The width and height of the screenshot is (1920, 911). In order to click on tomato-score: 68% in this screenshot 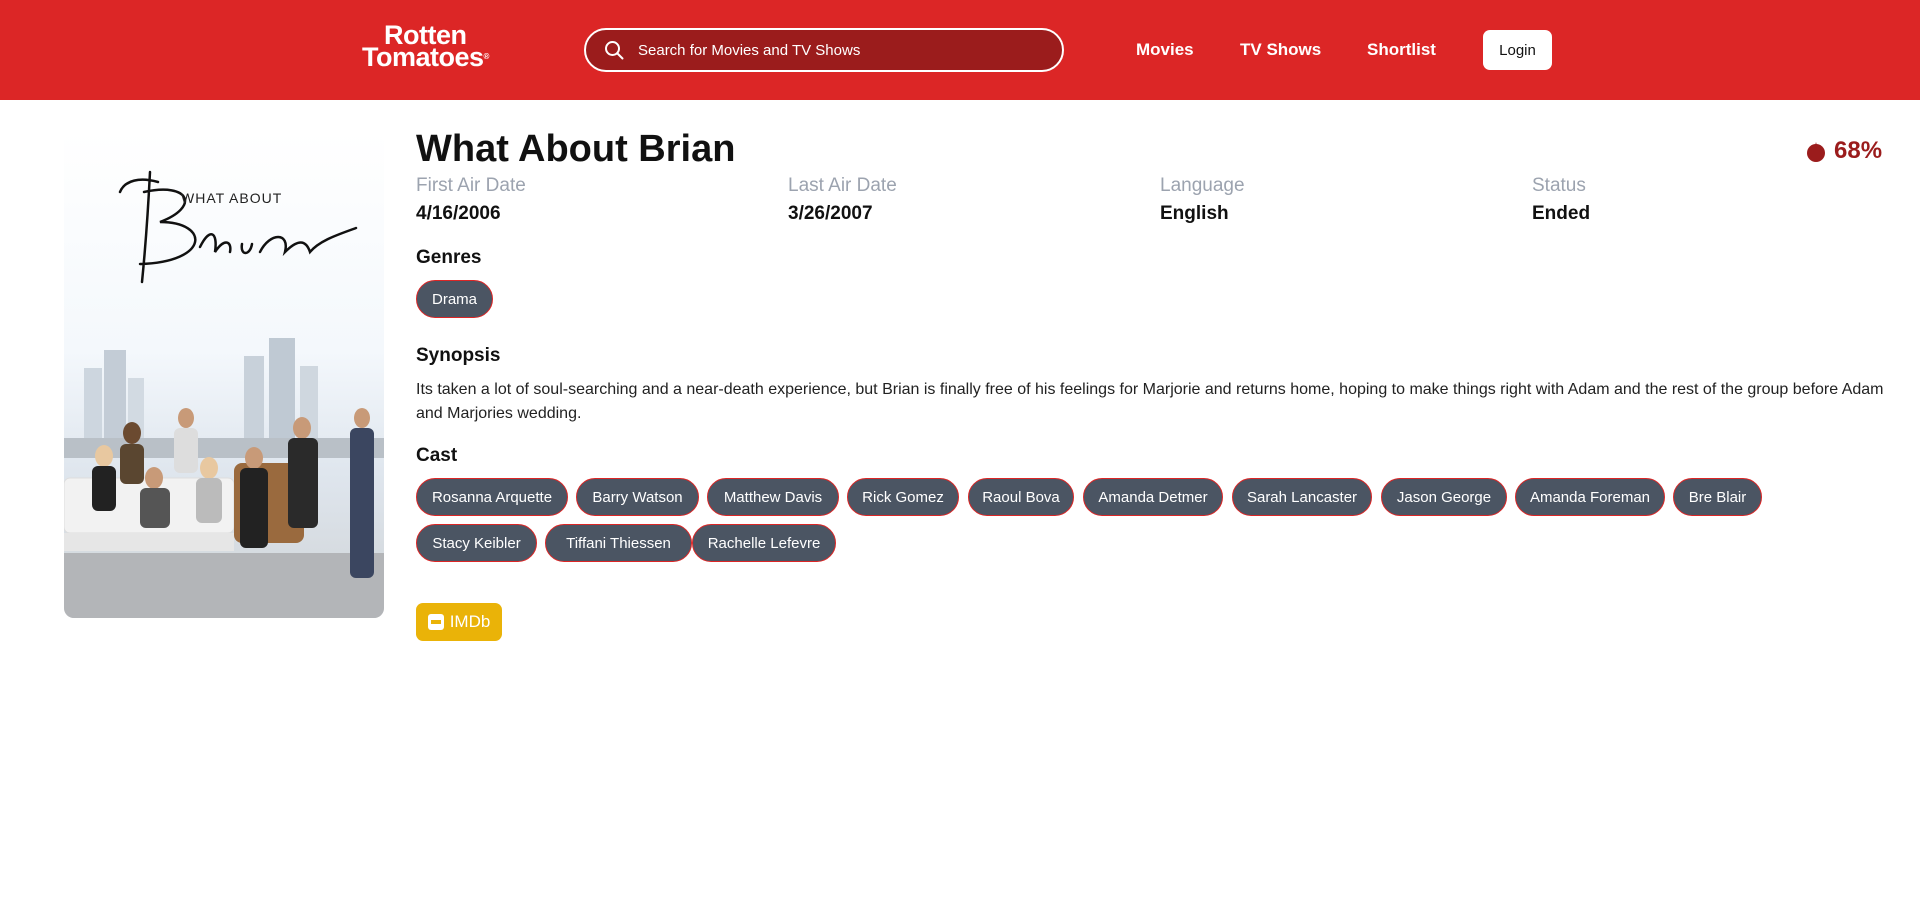, I will do `click(1843, 151)`.